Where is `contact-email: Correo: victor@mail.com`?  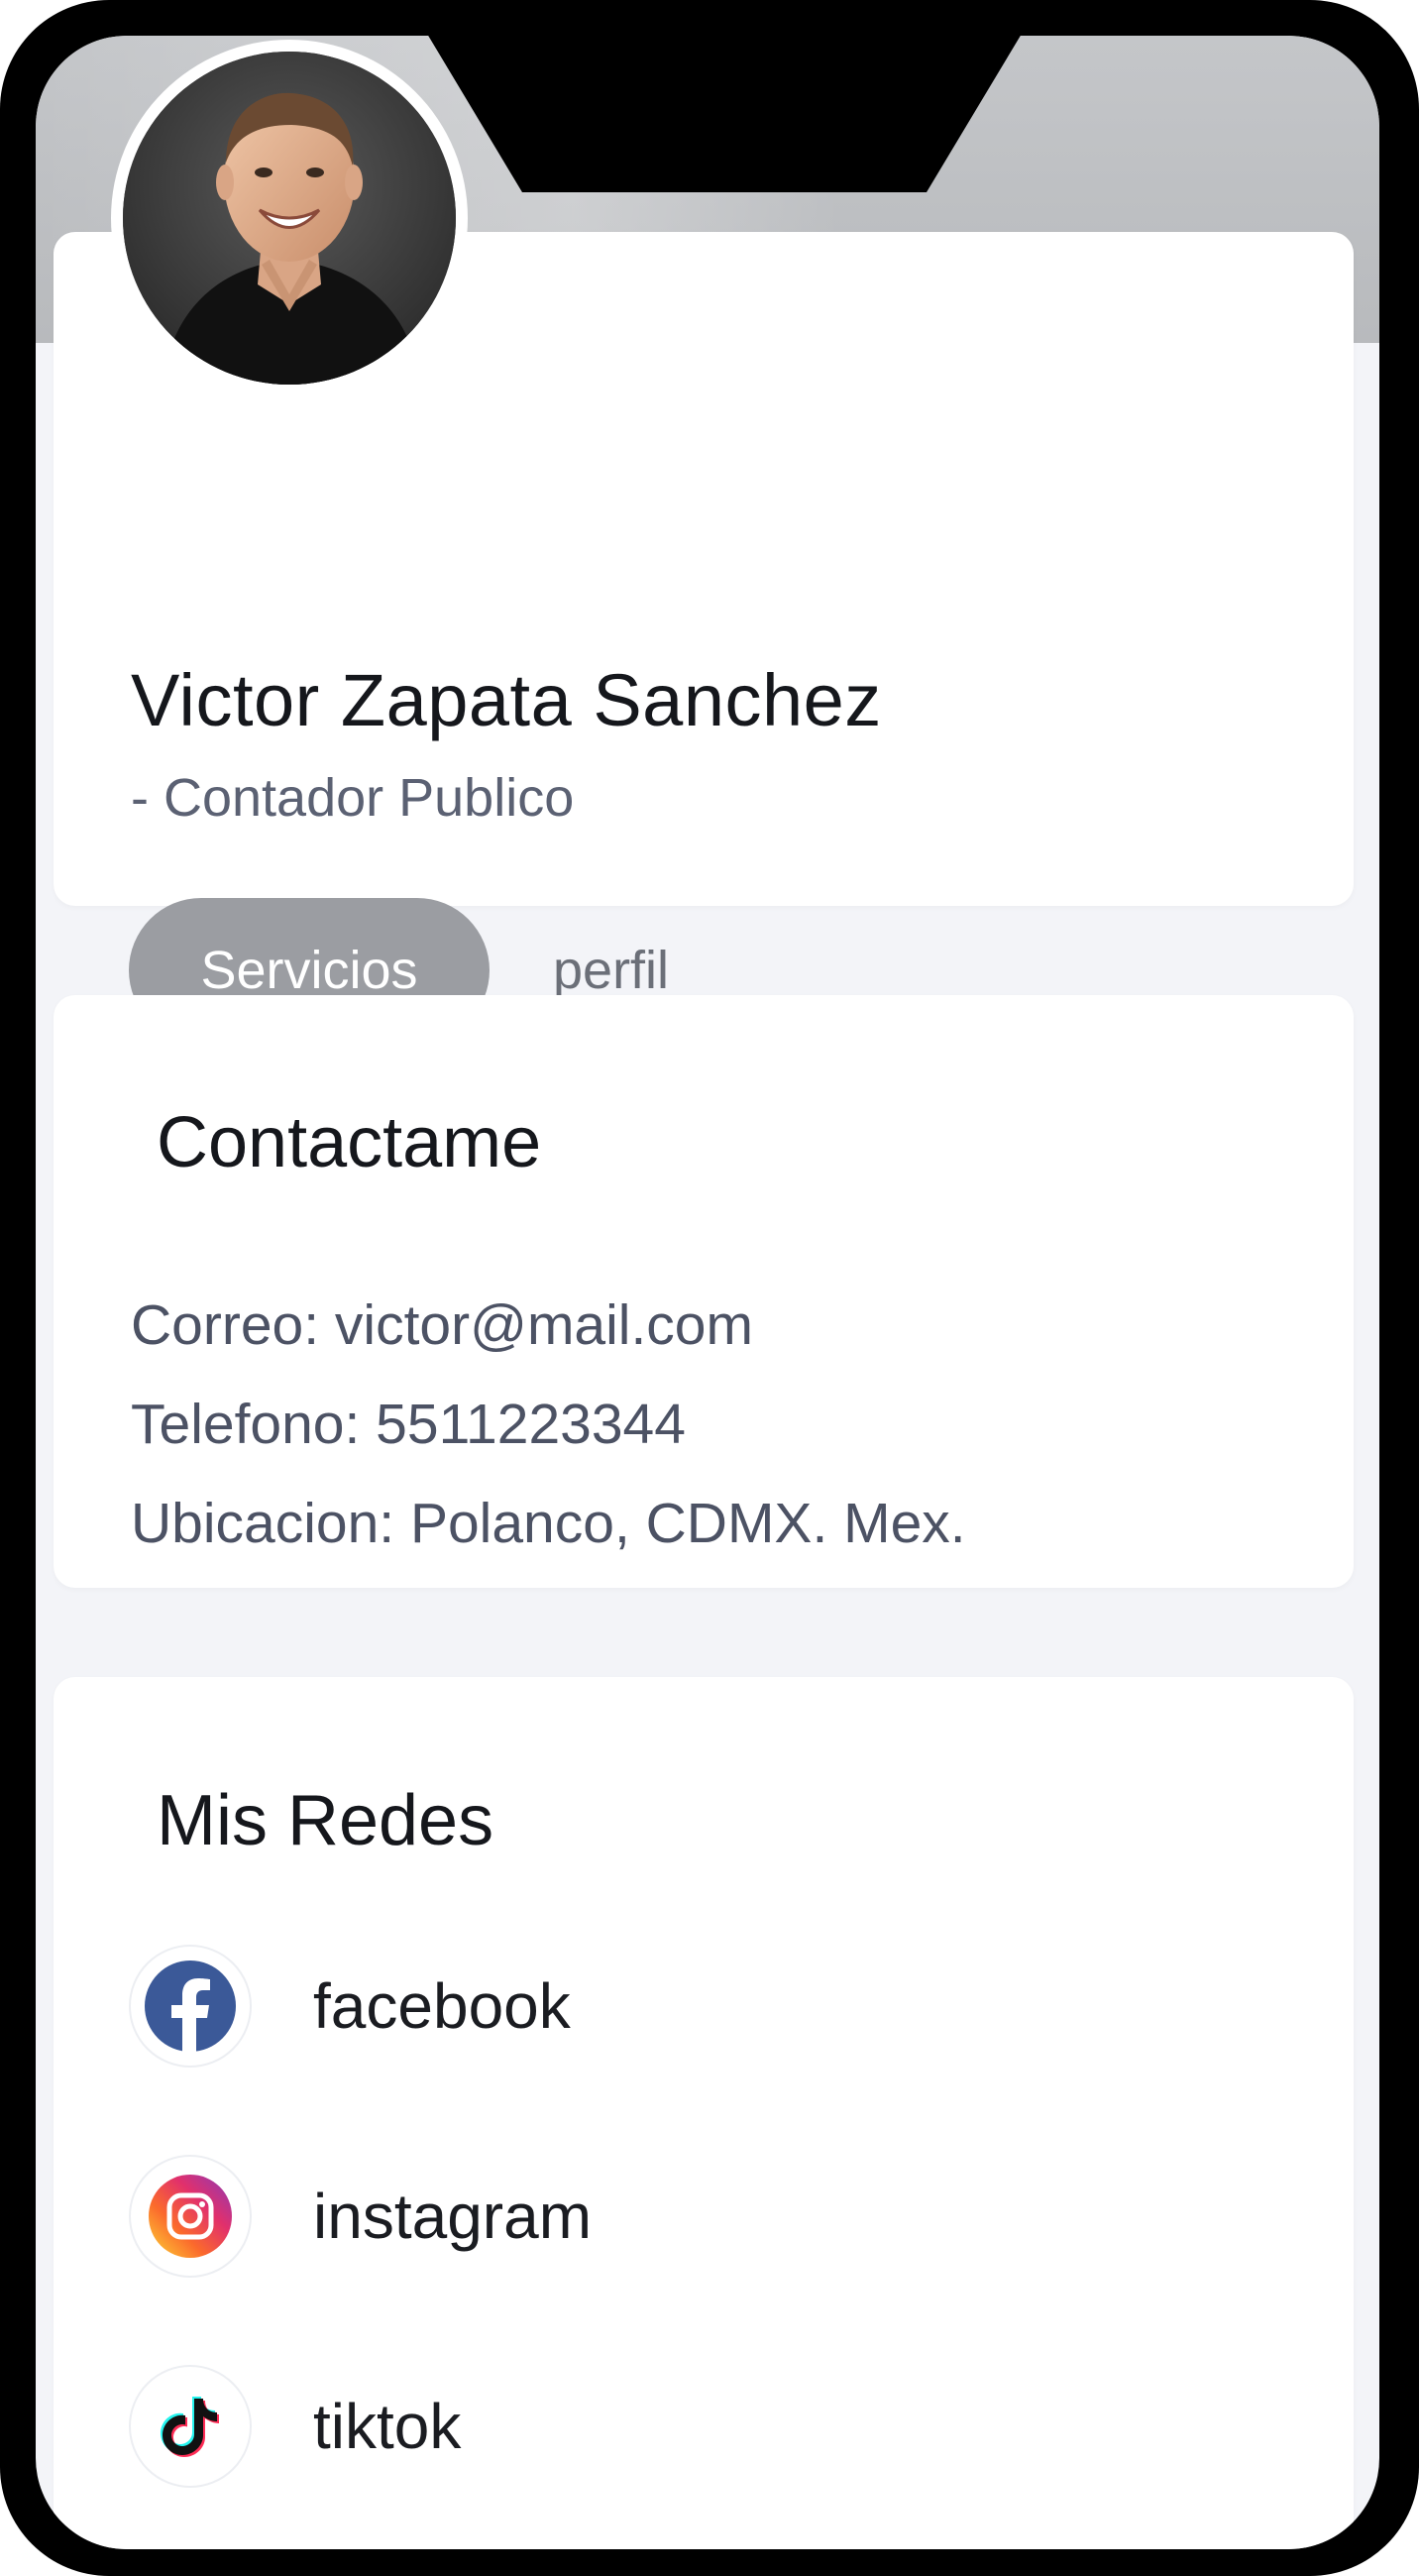 contact-email: Correo: victor@mail.com is located at coordinates (442, 1325).